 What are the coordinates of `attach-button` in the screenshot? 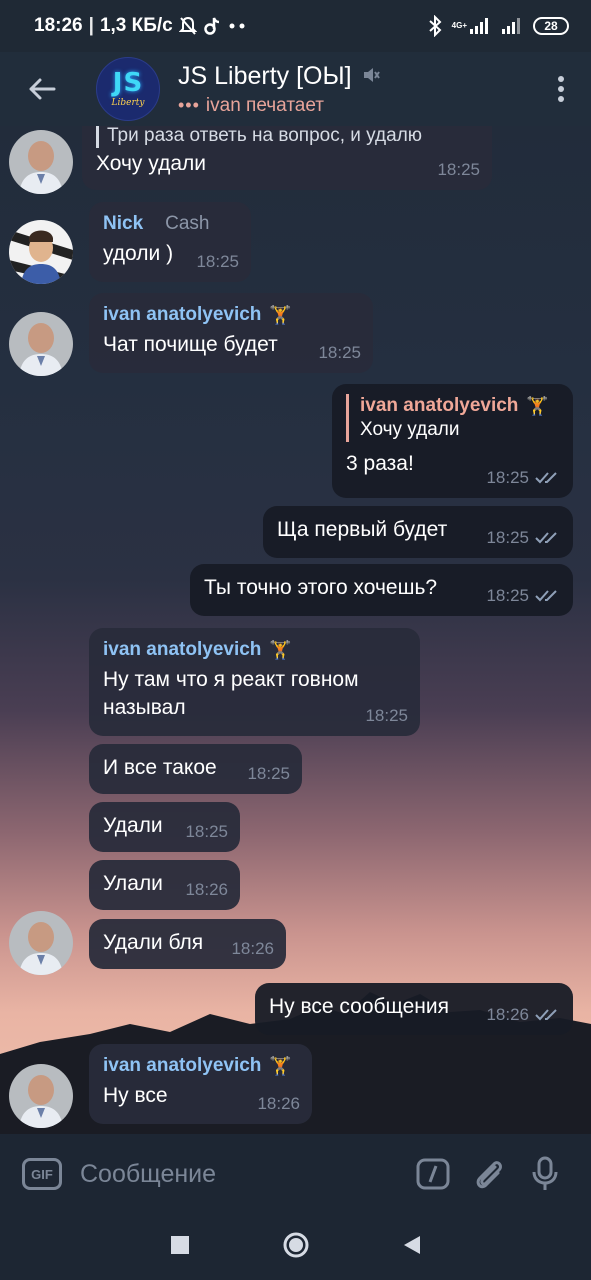 It's located at (489, 1174).